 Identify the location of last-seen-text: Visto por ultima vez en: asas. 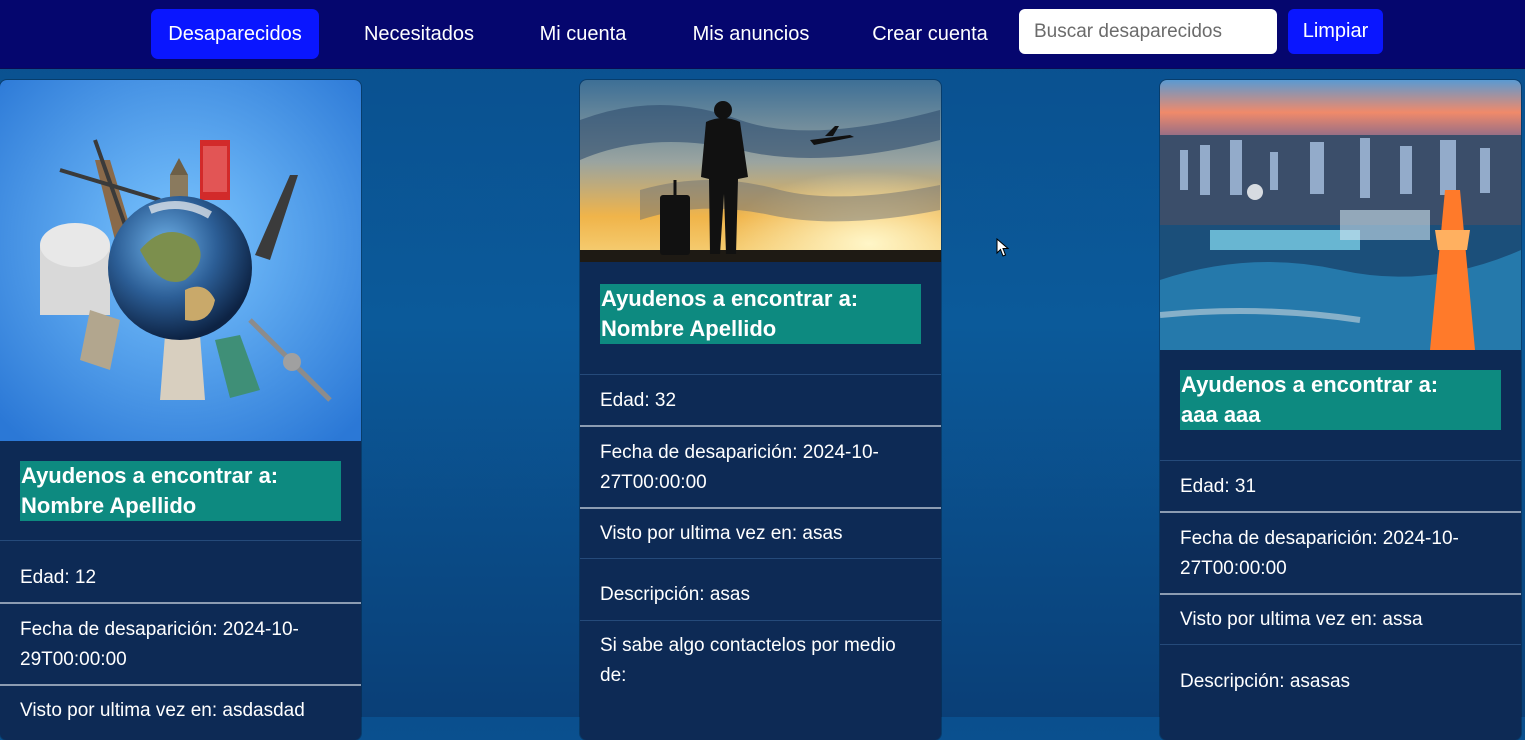
(721, 533).